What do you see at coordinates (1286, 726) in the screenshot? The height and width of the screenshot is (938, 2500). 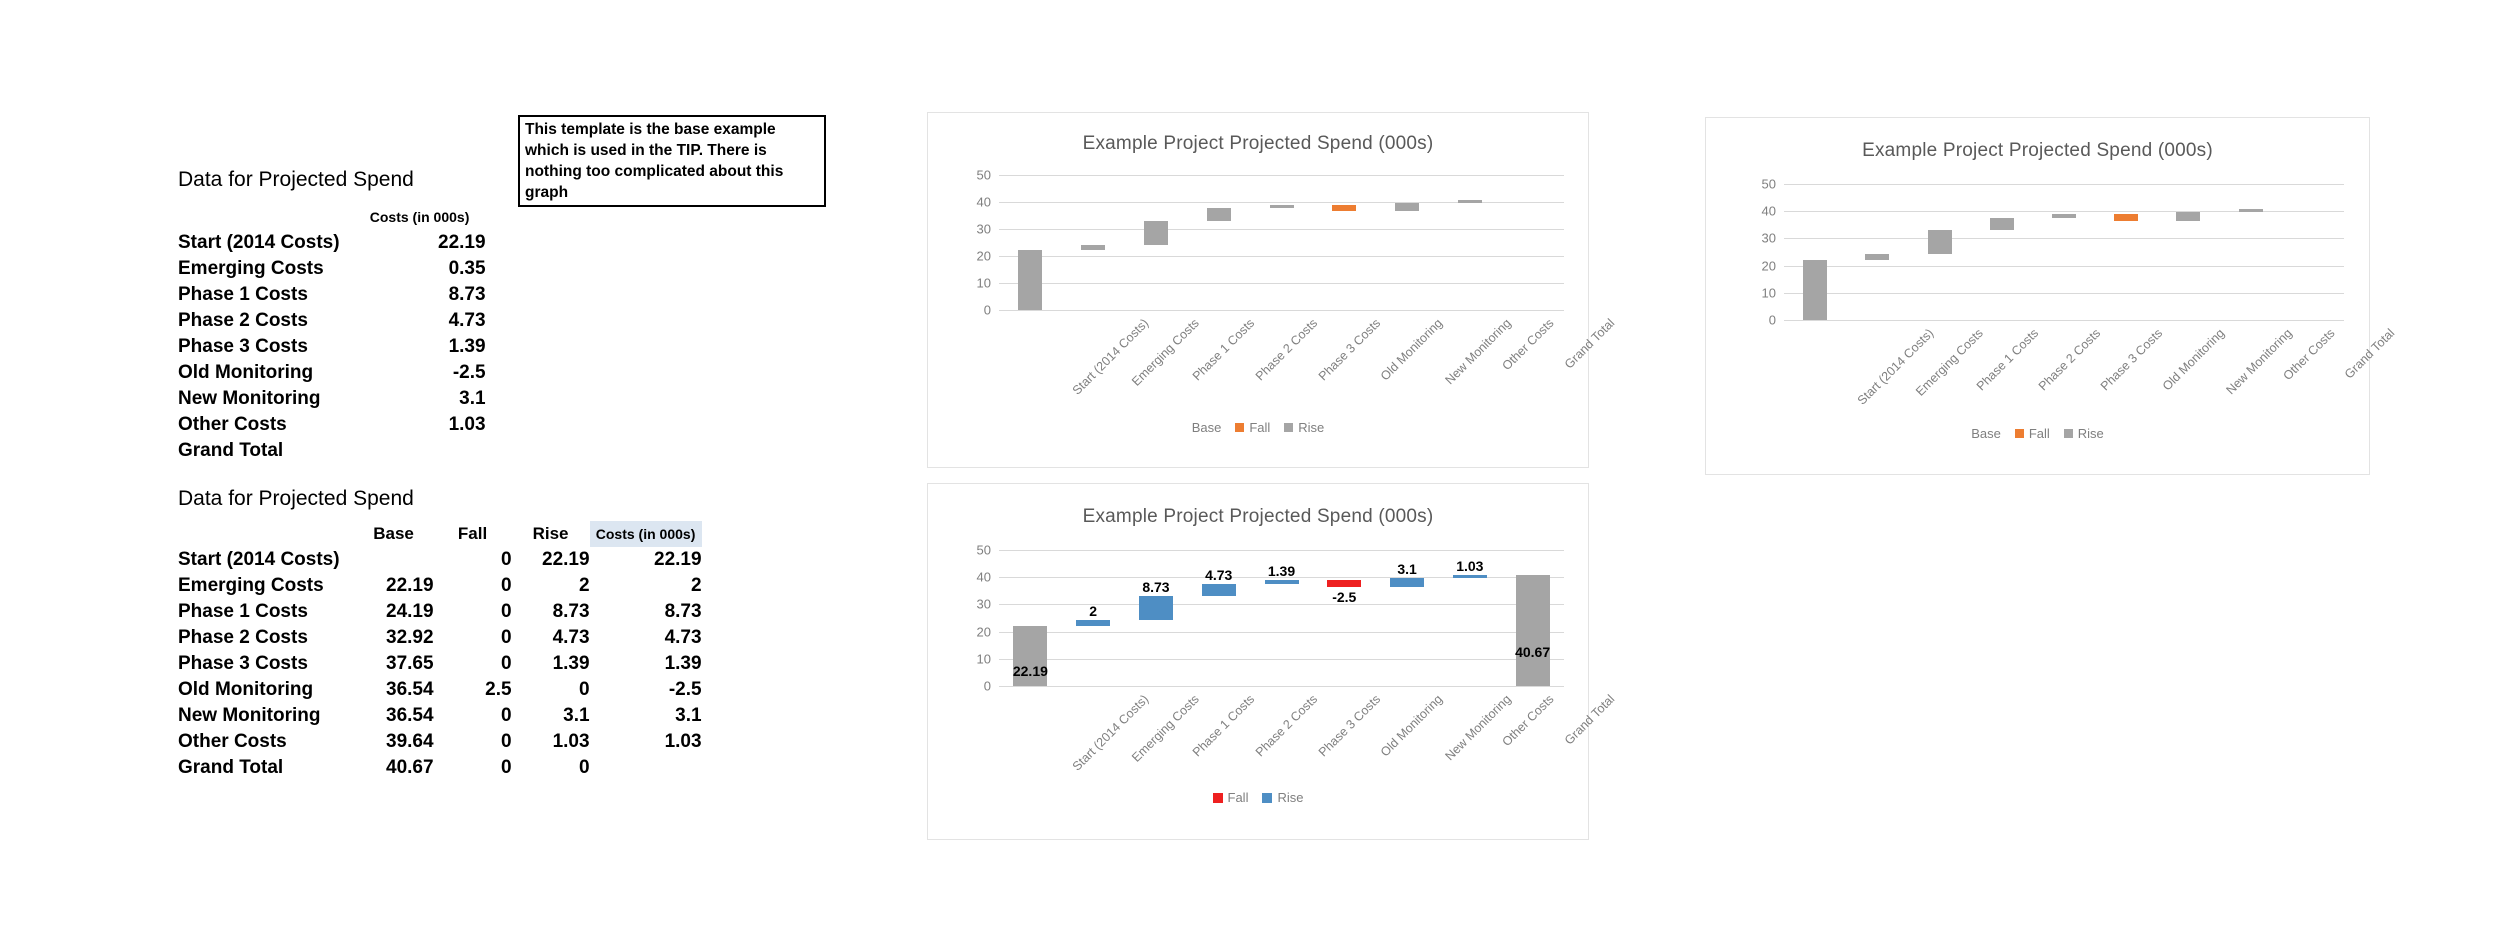 I see `x-axis-tick-label: Phase 2 Costs` at bounding box center [1286, 726].